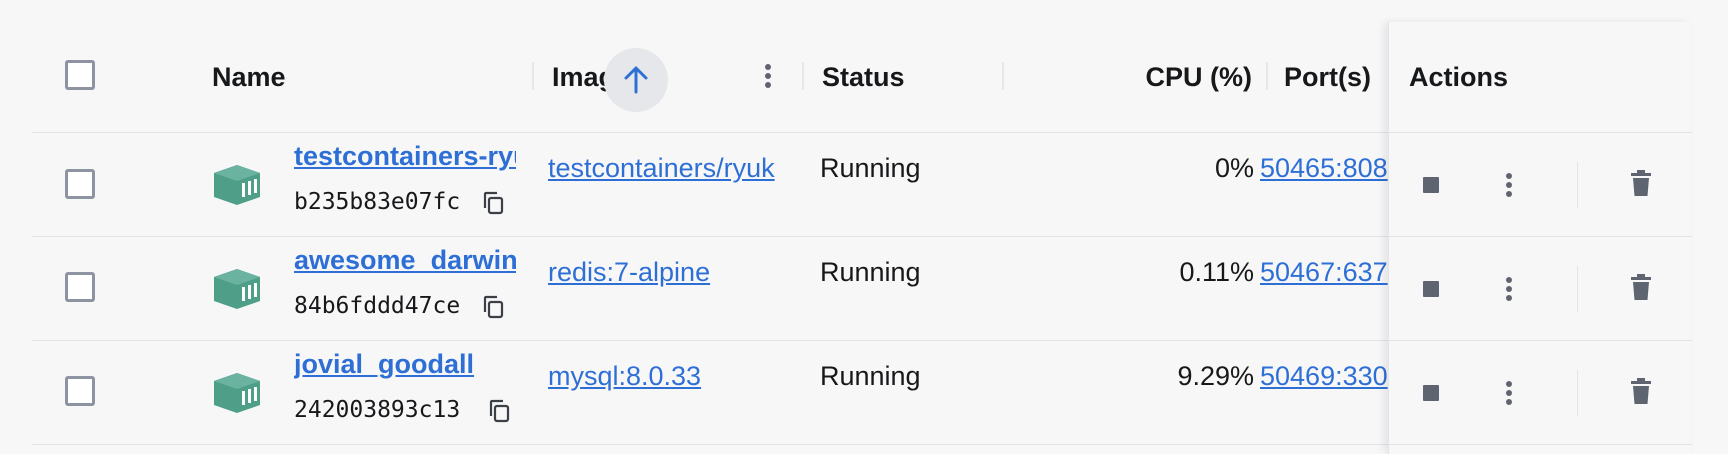 The height and width of the screenshot is (454, 1728). I want to click on image-link: testcontainers/ryuk, so click(661, 168).